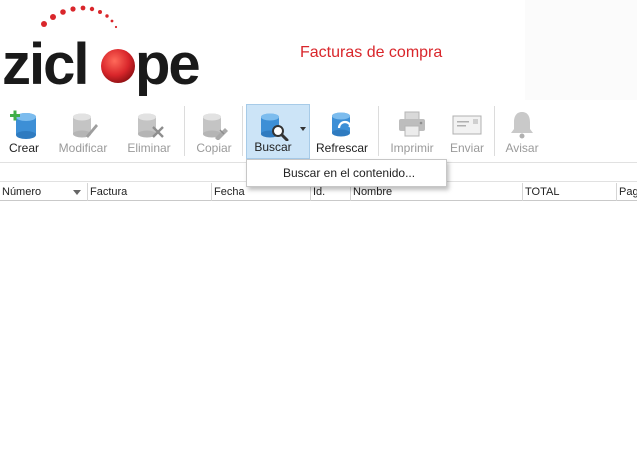 This screenshot has height=468, width=637. I want to click on create-button: Crear, so click(24, 131).